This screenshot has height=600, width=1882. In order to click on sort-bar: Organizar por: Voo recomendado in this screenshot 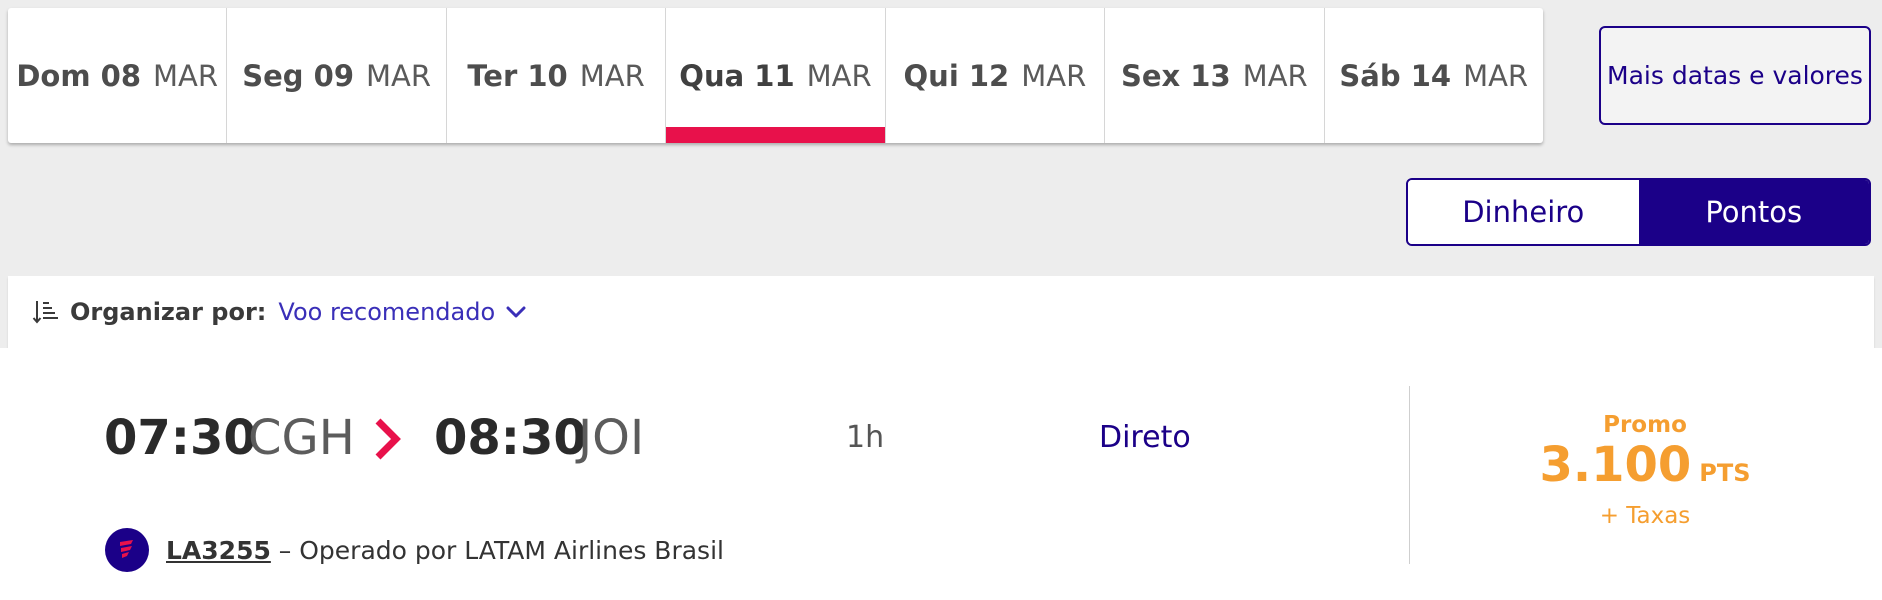, I will do `click(941, 312)`.